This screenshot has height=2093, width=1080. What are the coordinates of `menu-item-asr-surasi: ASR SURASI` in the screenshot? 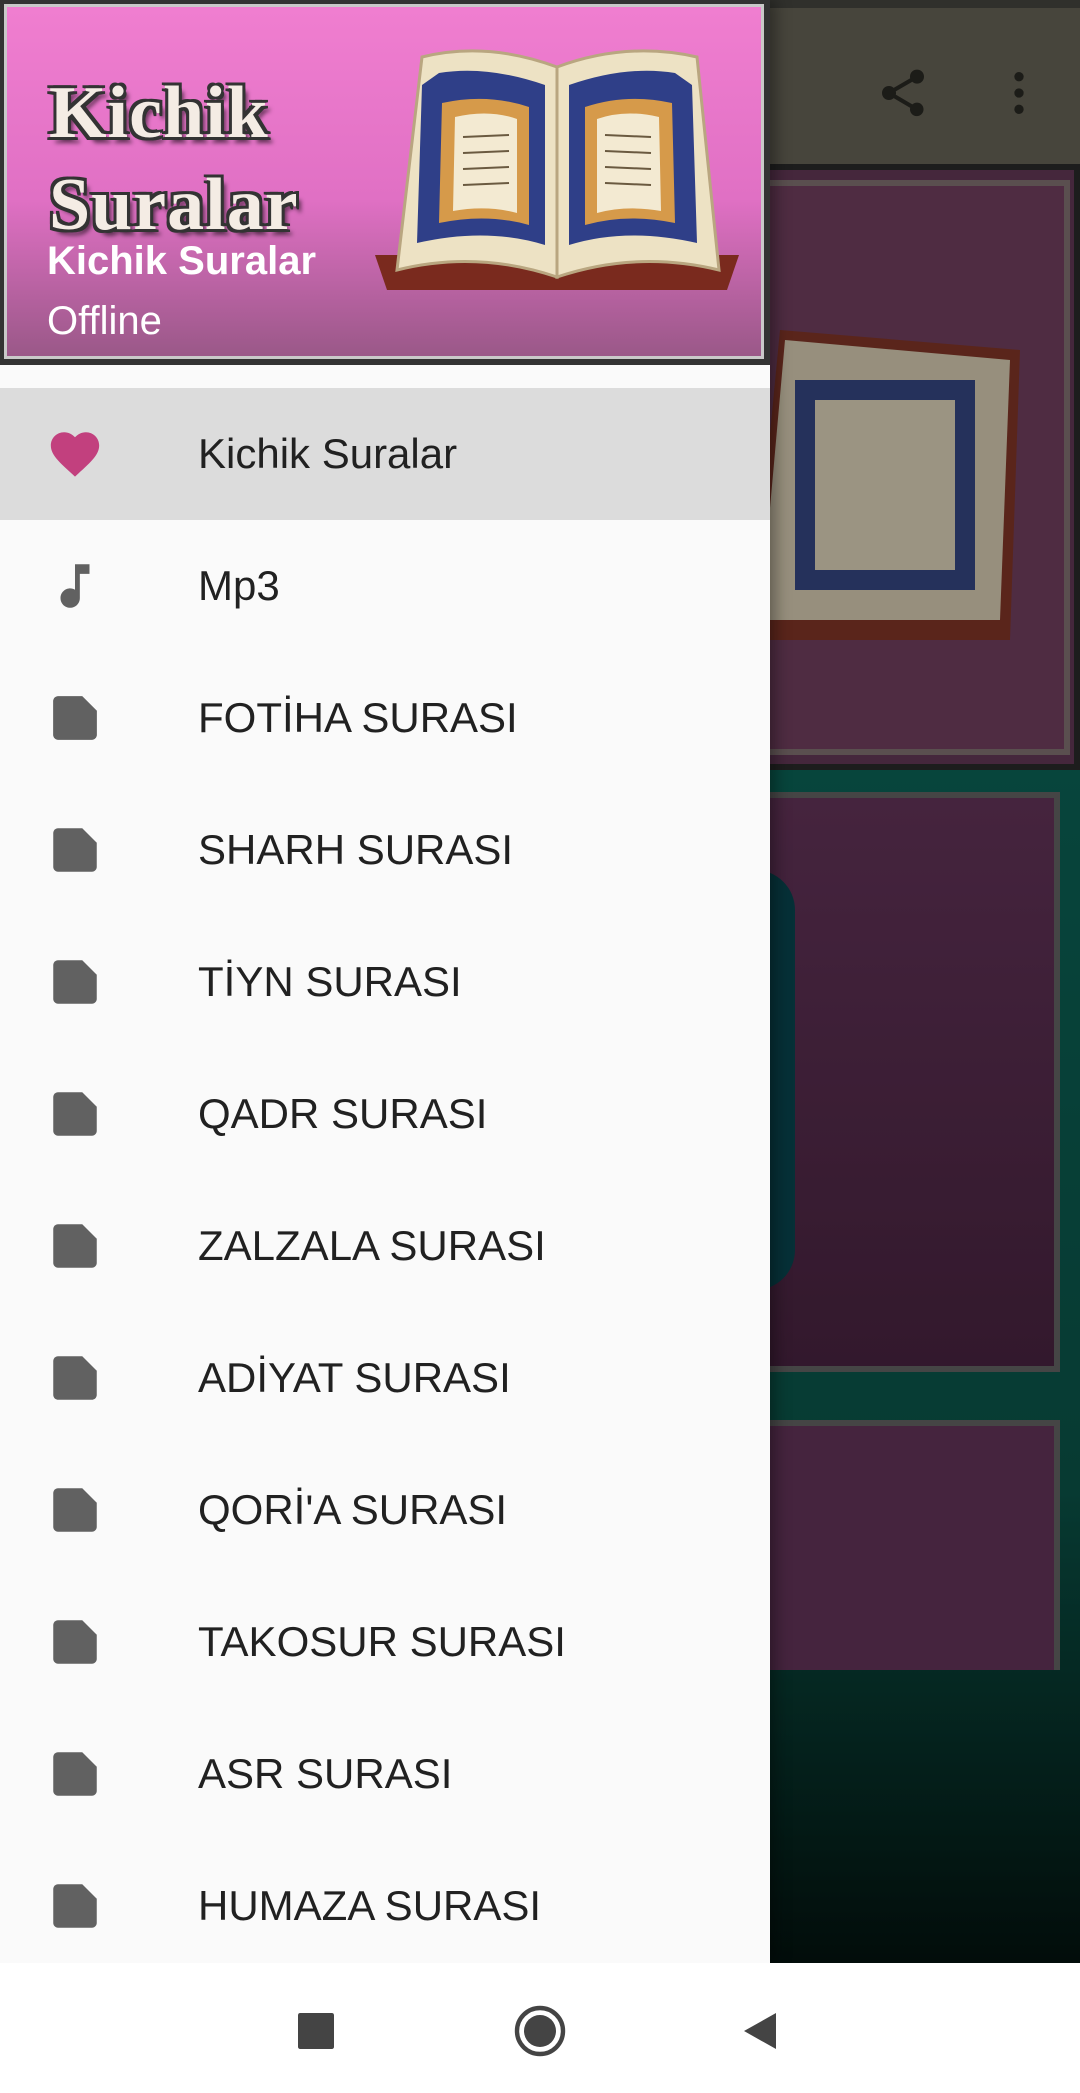 It's located at (385, 1774).